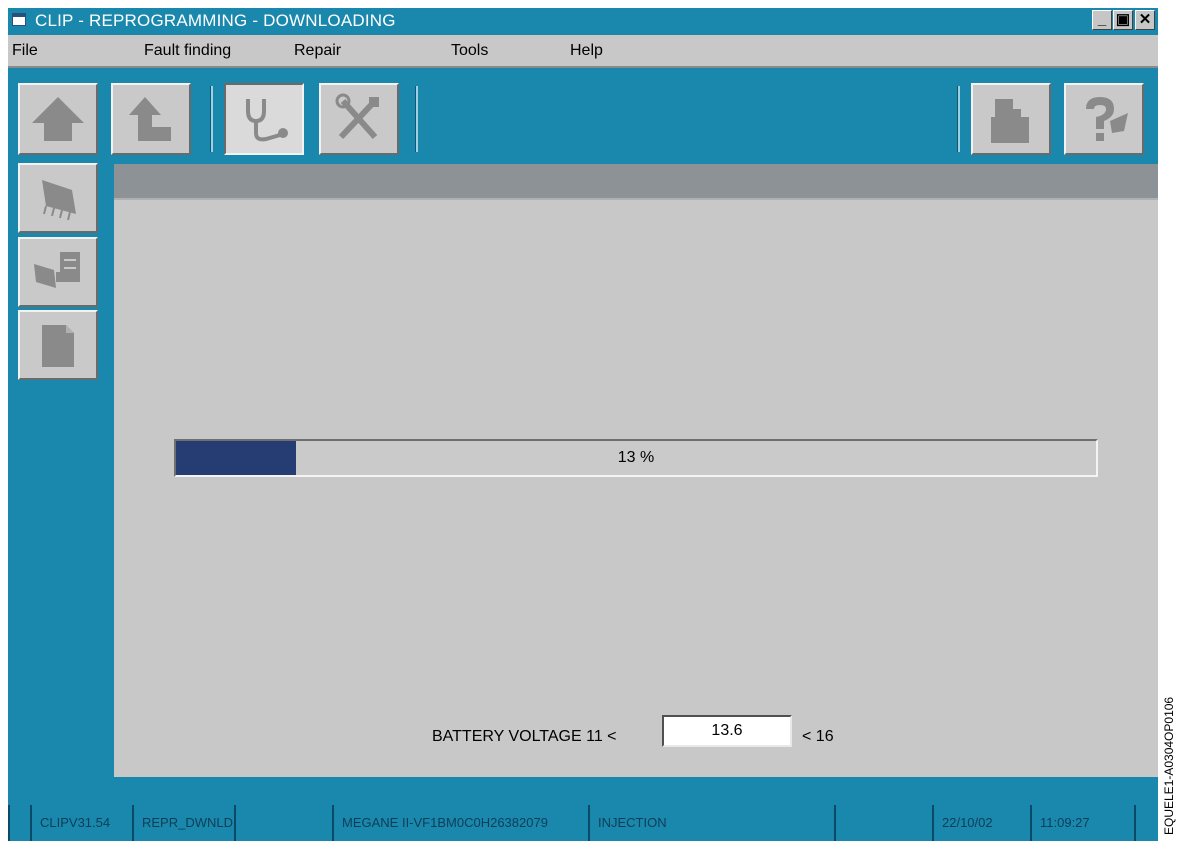 This screenshot has width=1180, height=841. What do you see at coordinates (215, 20) in the screenshot?
I see `window-title: CLIP - REPROGRAMMING - DOWNLOADING` at bounding box center [215, 20].